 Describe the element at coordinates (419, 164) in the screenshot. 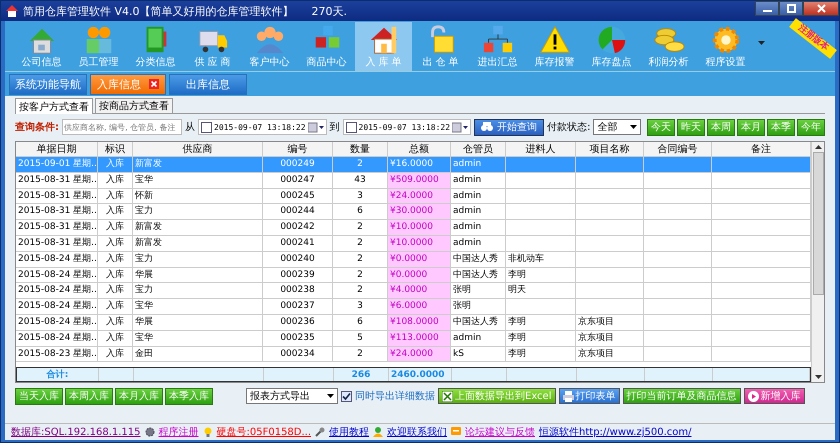

I see `table-cell: ¥16.0000` at that location.